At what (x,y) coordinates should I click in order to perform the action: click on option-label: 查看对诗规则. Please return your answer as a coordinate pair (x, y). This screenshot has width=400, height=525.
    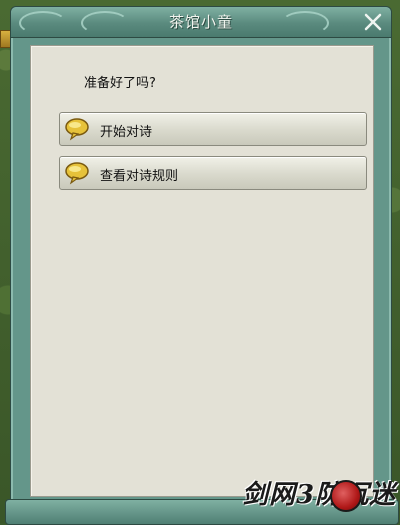
    Looking at the image, I should click on (139, 176).